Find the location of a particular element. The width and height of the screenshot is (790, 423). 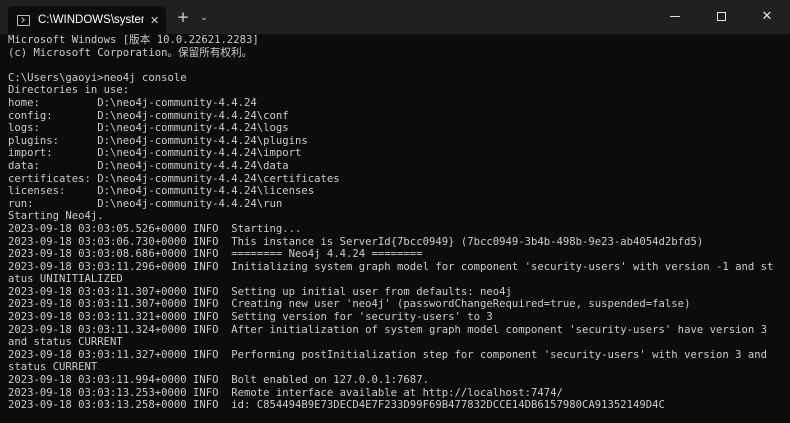

chevron-down-icon: ⌄ is located at coordinates (204, 18).